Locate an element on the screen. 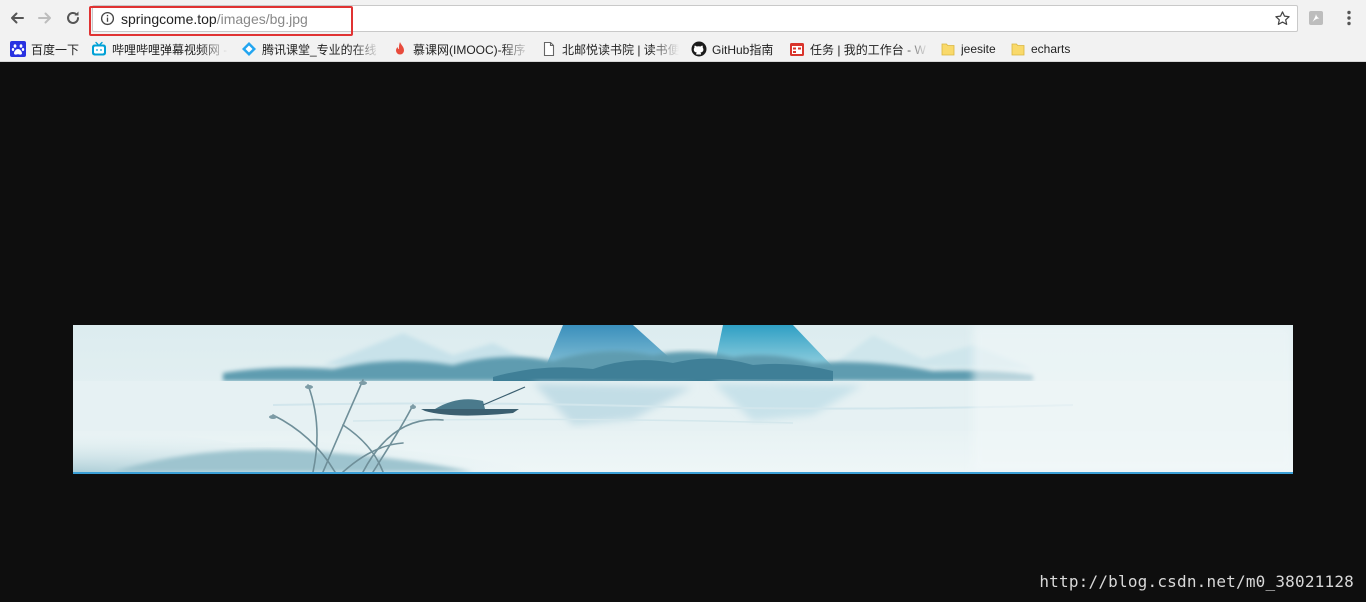  bookmark-baidu: 百度一下 is located at coordinates (47, 49).